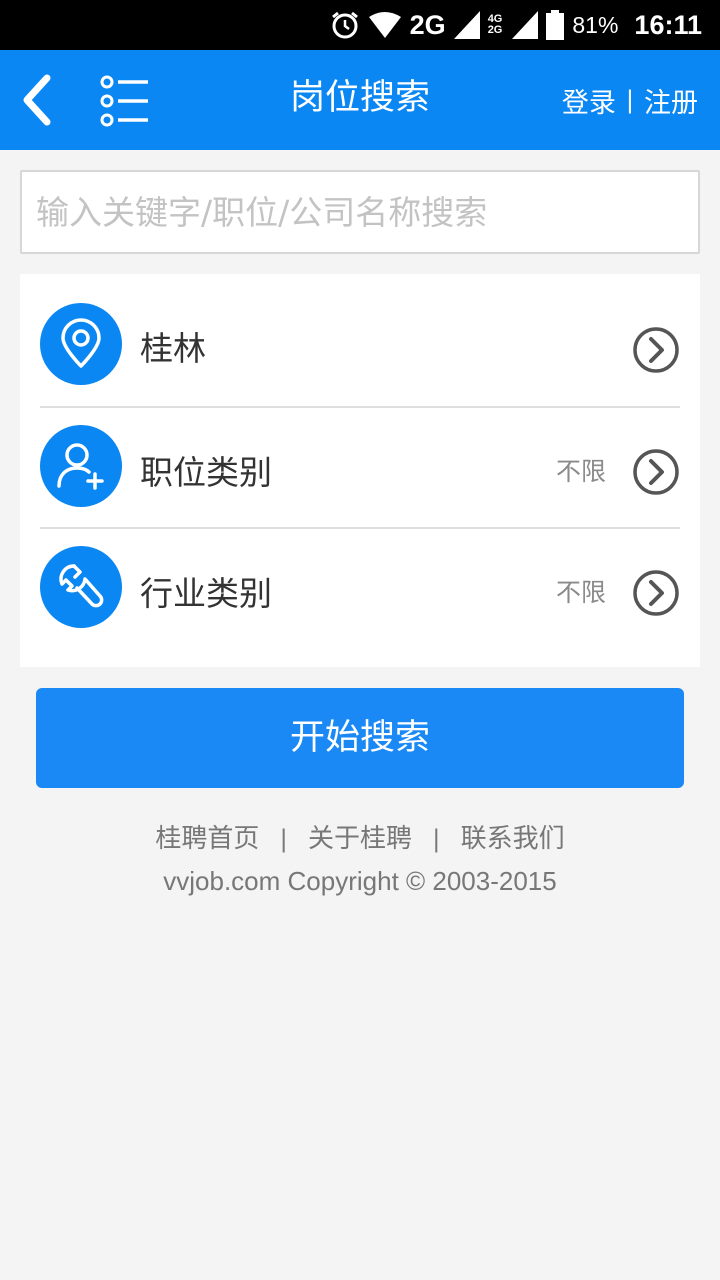 Image resolution: width=720 pixels, height=1280 pixels. What do you see at coordinates (206, 593) in the screenshot?
I see `filter-label-industry: 行业类别` at bounding box center [206, 593].